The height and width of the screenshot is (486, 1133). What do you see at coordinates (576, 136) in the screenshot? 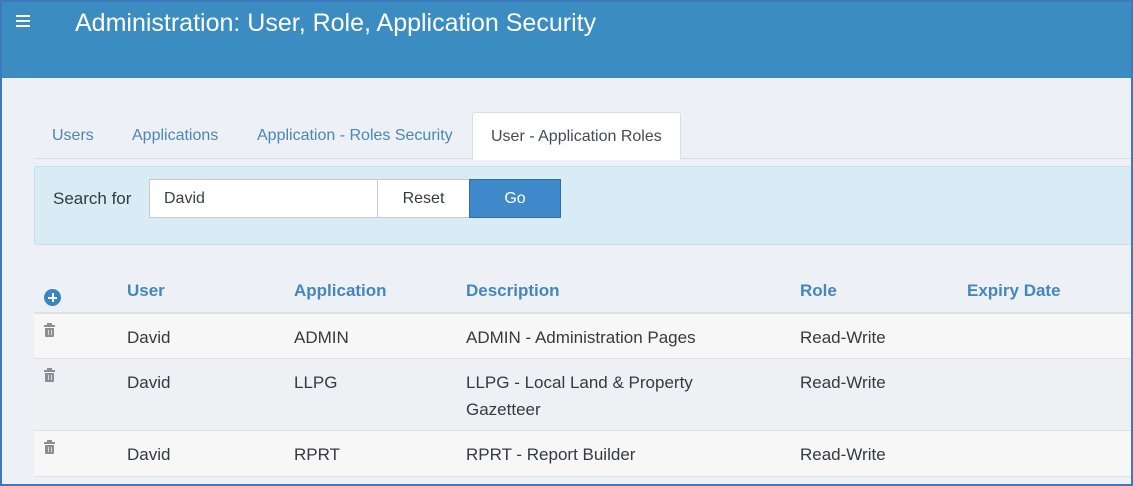
I see `tab-user-application-roles: User - Application Roles` at bounding box center [576, 136].